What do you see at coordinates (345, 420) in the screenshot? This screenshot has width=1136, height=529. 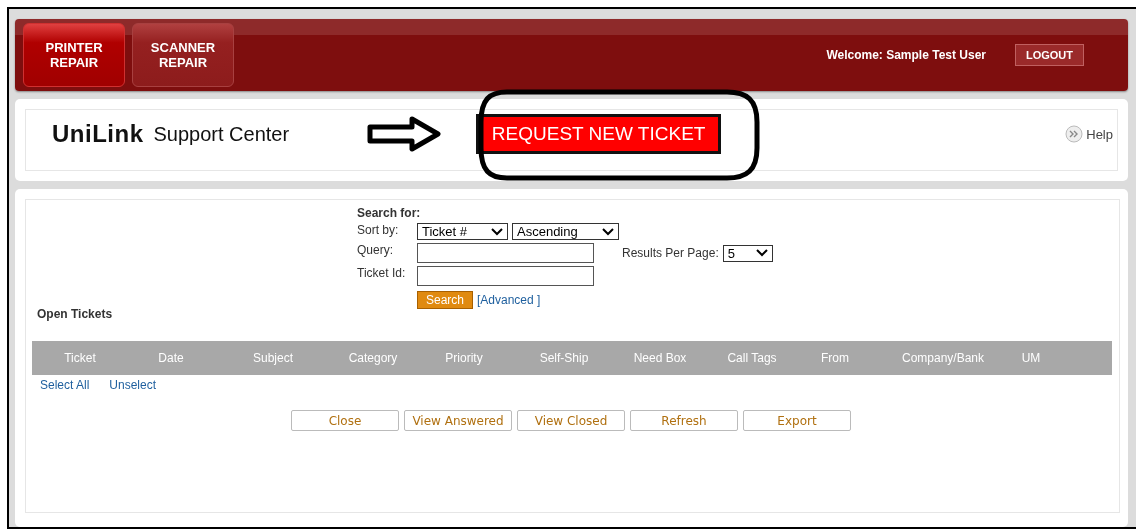 I see `action-button: Close` at bounding box center [345, 420].